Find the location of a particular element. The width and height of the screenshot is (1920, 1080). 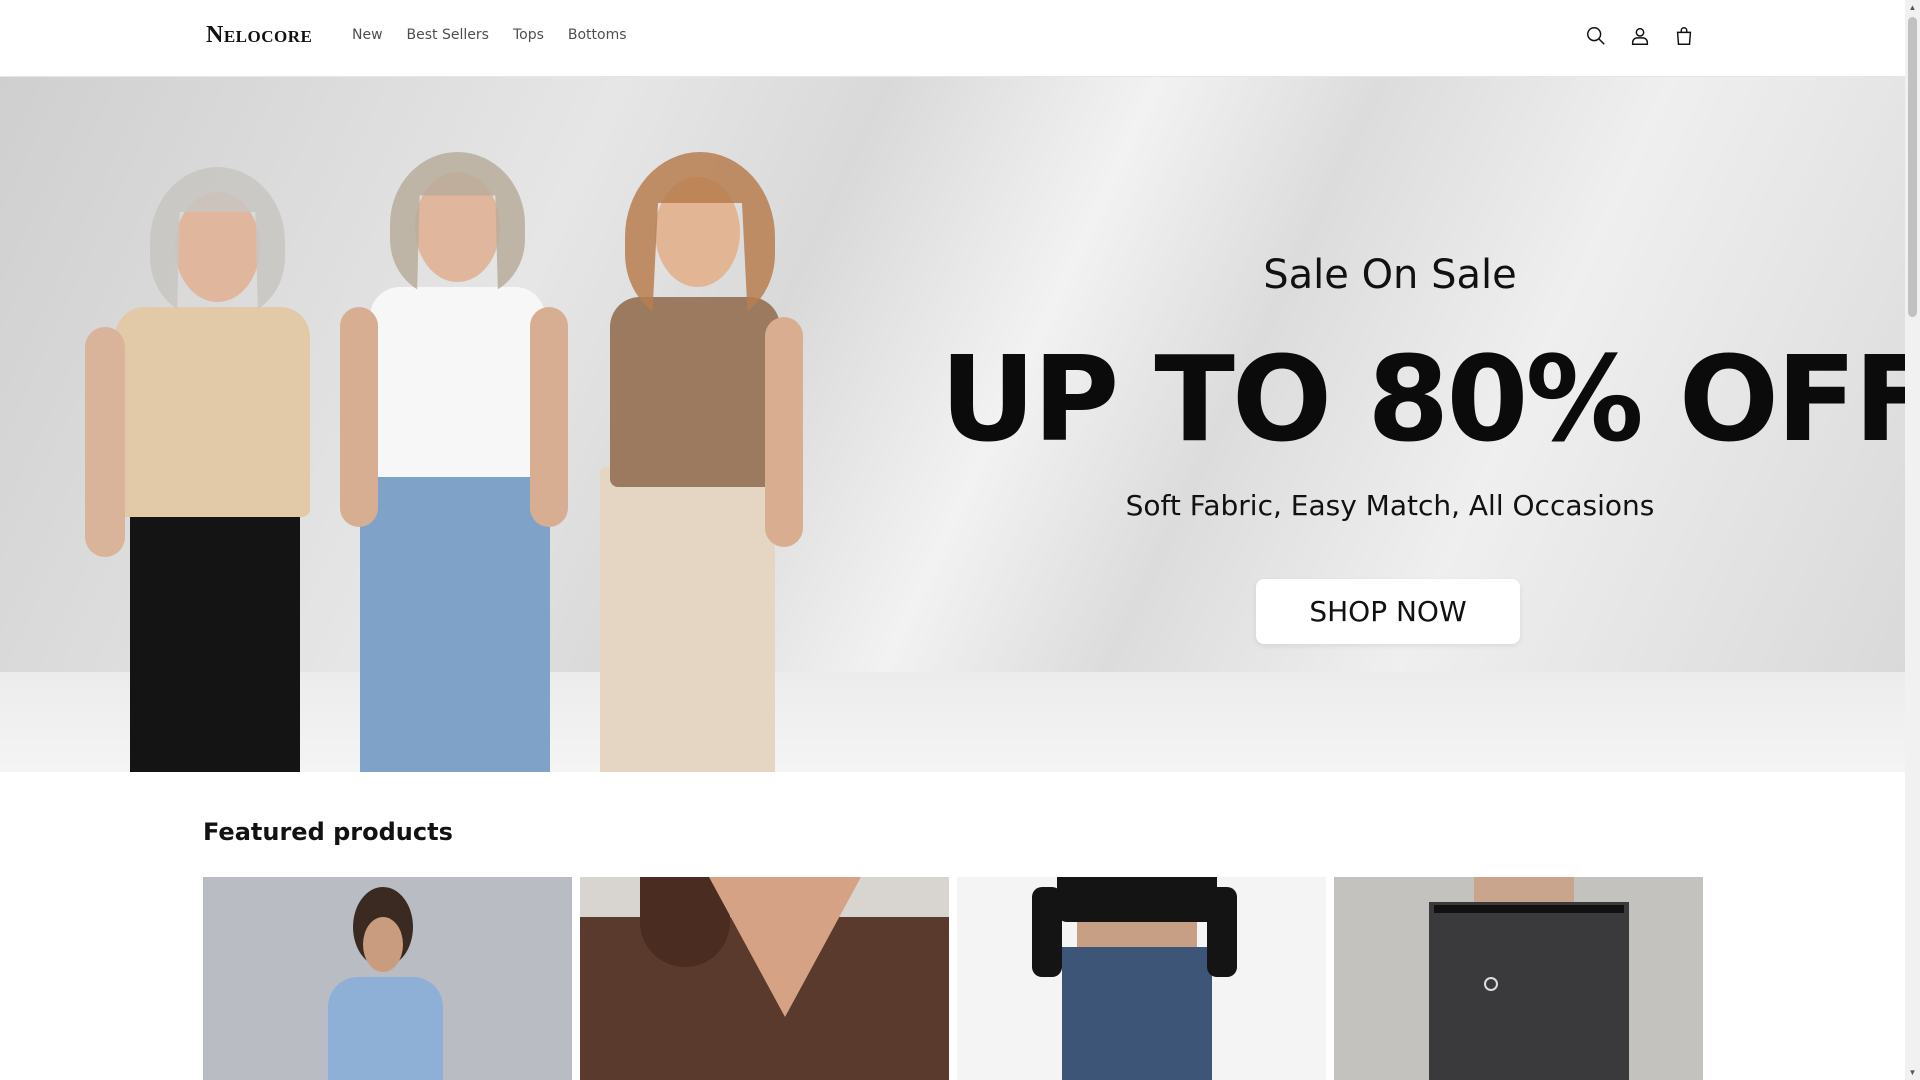

cart-icon is located at coordinates (1684, 36).